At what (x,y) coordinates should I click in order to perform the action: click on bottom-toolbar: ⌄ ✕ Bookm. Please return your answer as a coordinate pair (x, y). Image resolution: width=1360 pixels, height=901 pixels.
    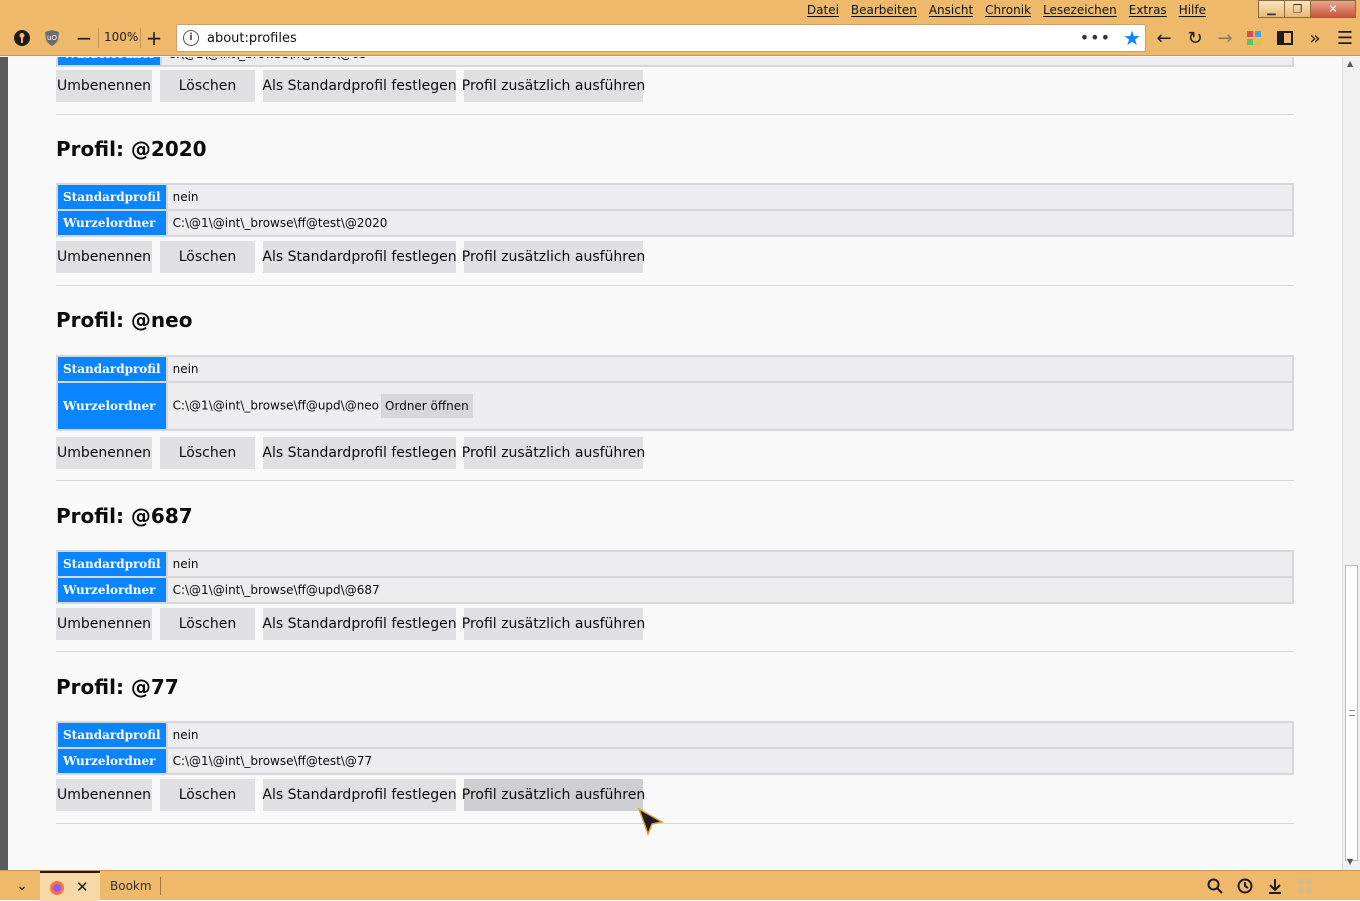
    Looking at the image, I should click on (680, 885).